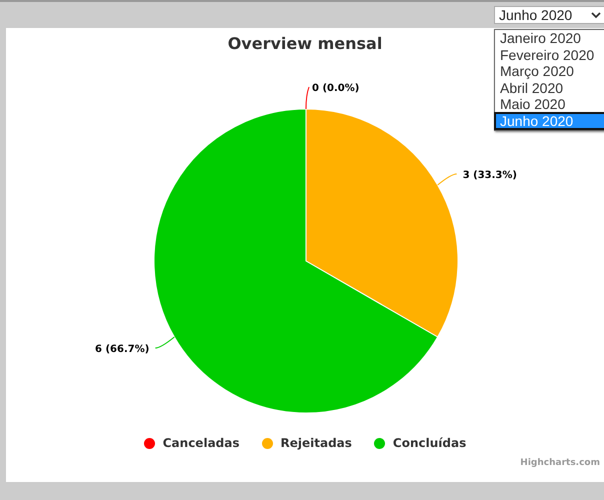 This screenshot has height=500, width=604. What do you see at coordinates (201, 443) in the screenshot?
I see `legend-label: Canceladas` at bounding box center [201, 443].